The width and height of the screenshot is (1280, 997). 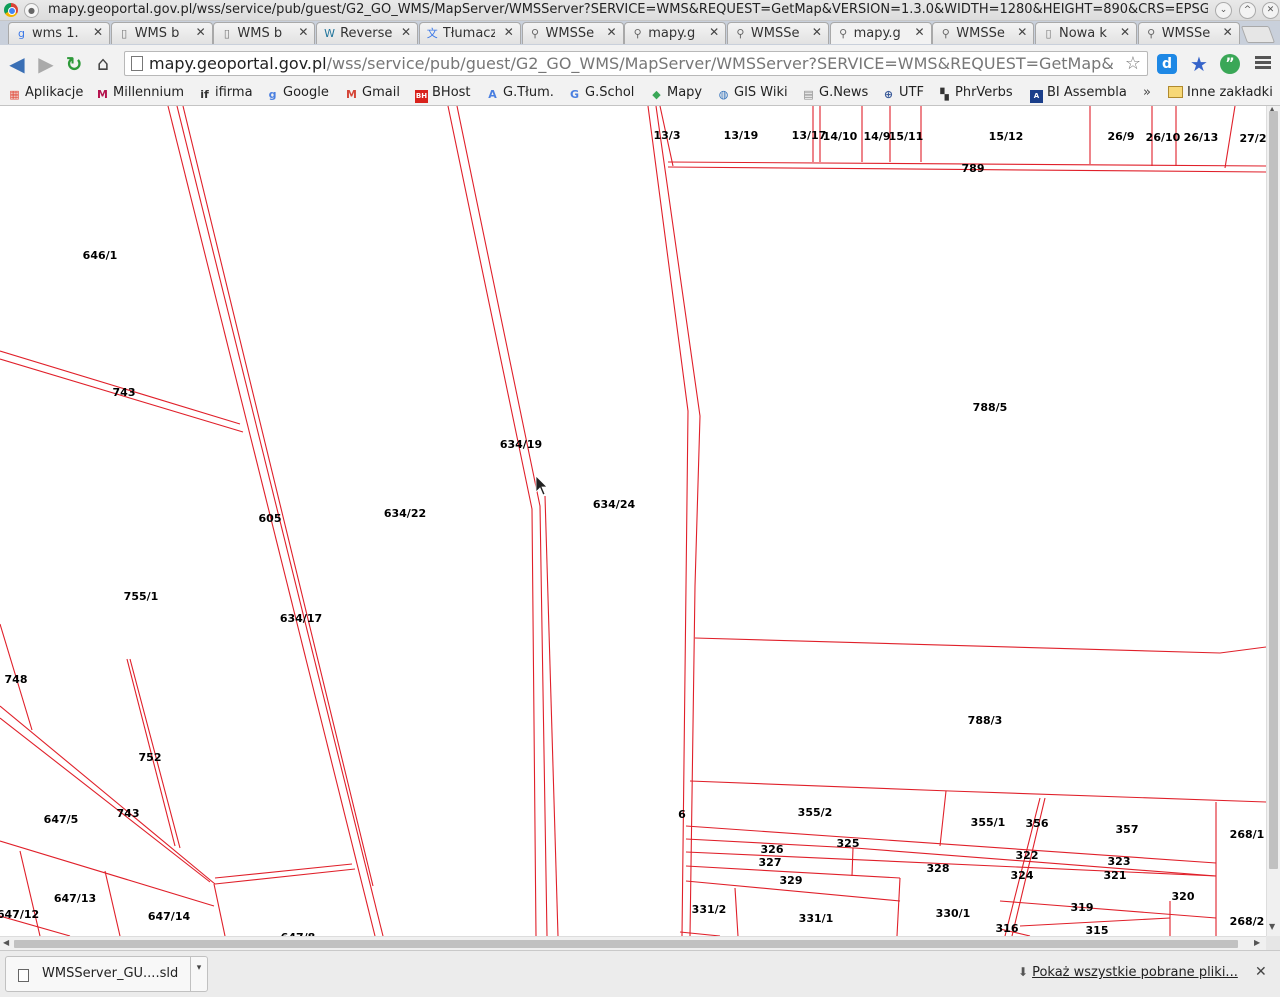 What do you see at coordinates (1220, 93) in the screenshot?
I see `other-bookmarks-folder: Inne zakładki` at bounding box center [1220, 93].